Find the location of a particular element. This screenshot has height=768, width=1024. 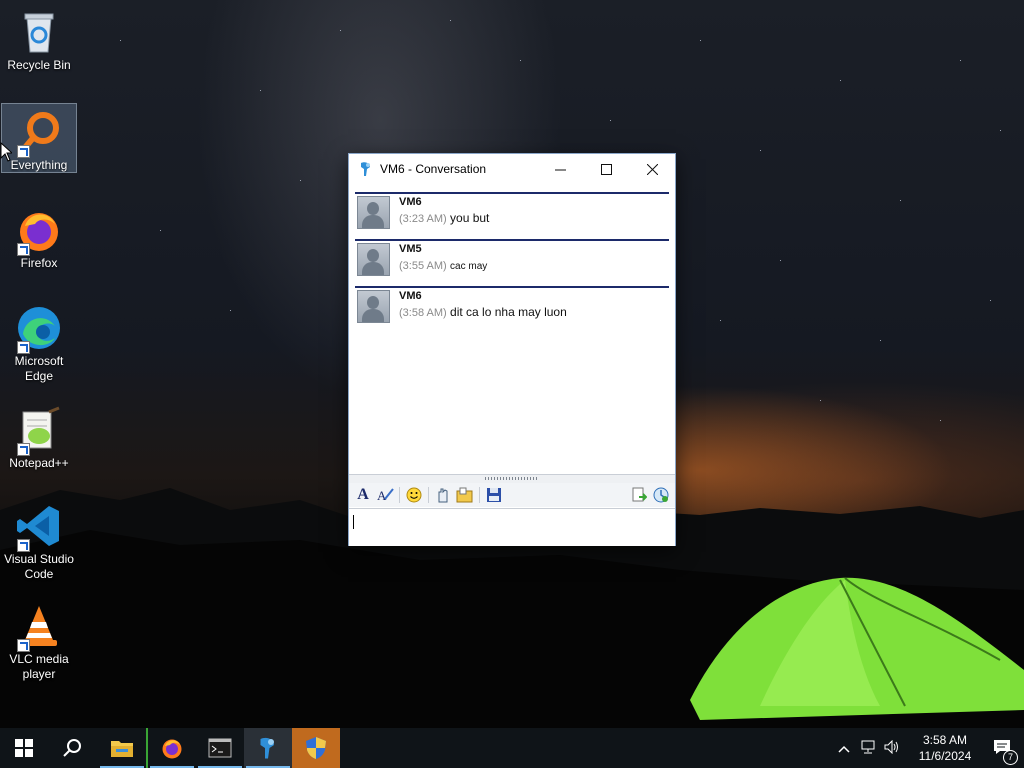

shield-icon is located at coordinates (316, 748).